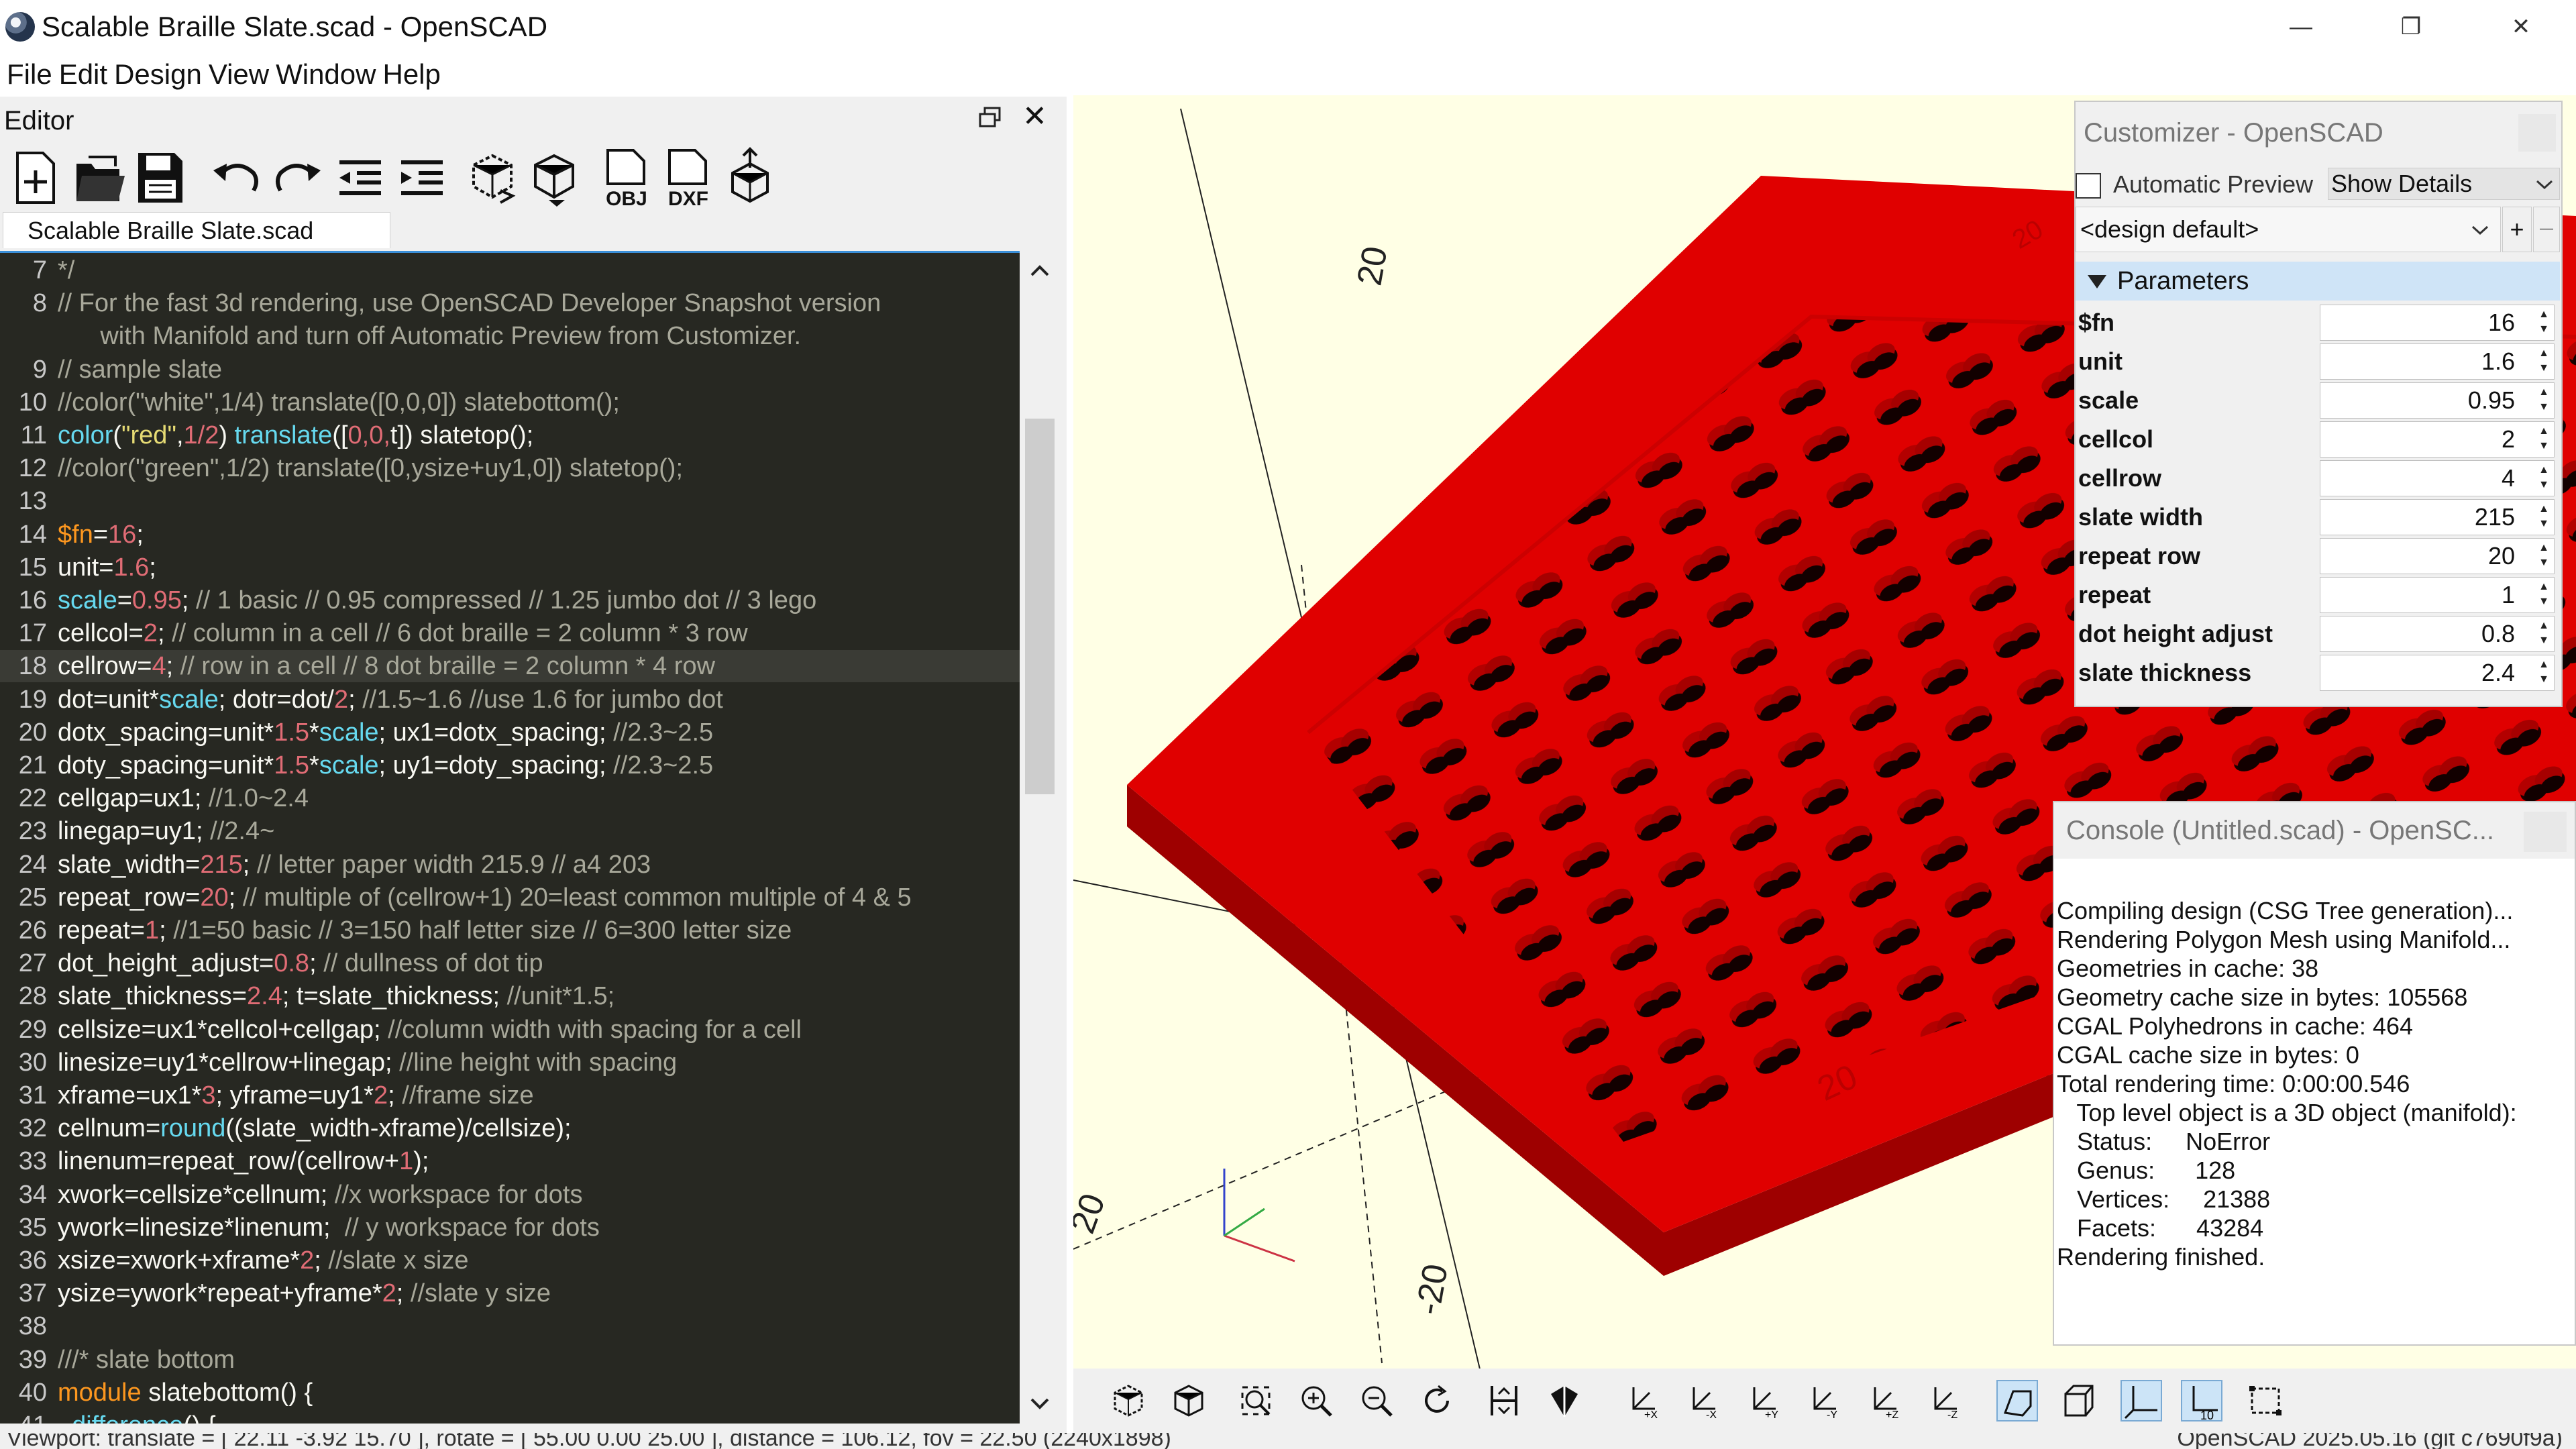 This screenshot has height=1449, width=2576. What do you see at coordinates (2545, 832) in the screenshot?
I see `console-close-button` at bounding box center [2545, 832].